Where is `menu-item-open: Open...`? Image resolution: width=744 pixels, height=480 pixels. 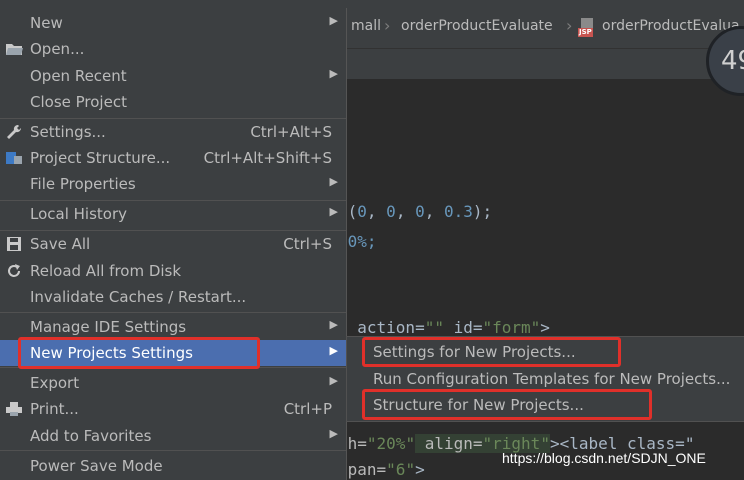 menu-item-open: Open... is located at coordinates (173, 49).